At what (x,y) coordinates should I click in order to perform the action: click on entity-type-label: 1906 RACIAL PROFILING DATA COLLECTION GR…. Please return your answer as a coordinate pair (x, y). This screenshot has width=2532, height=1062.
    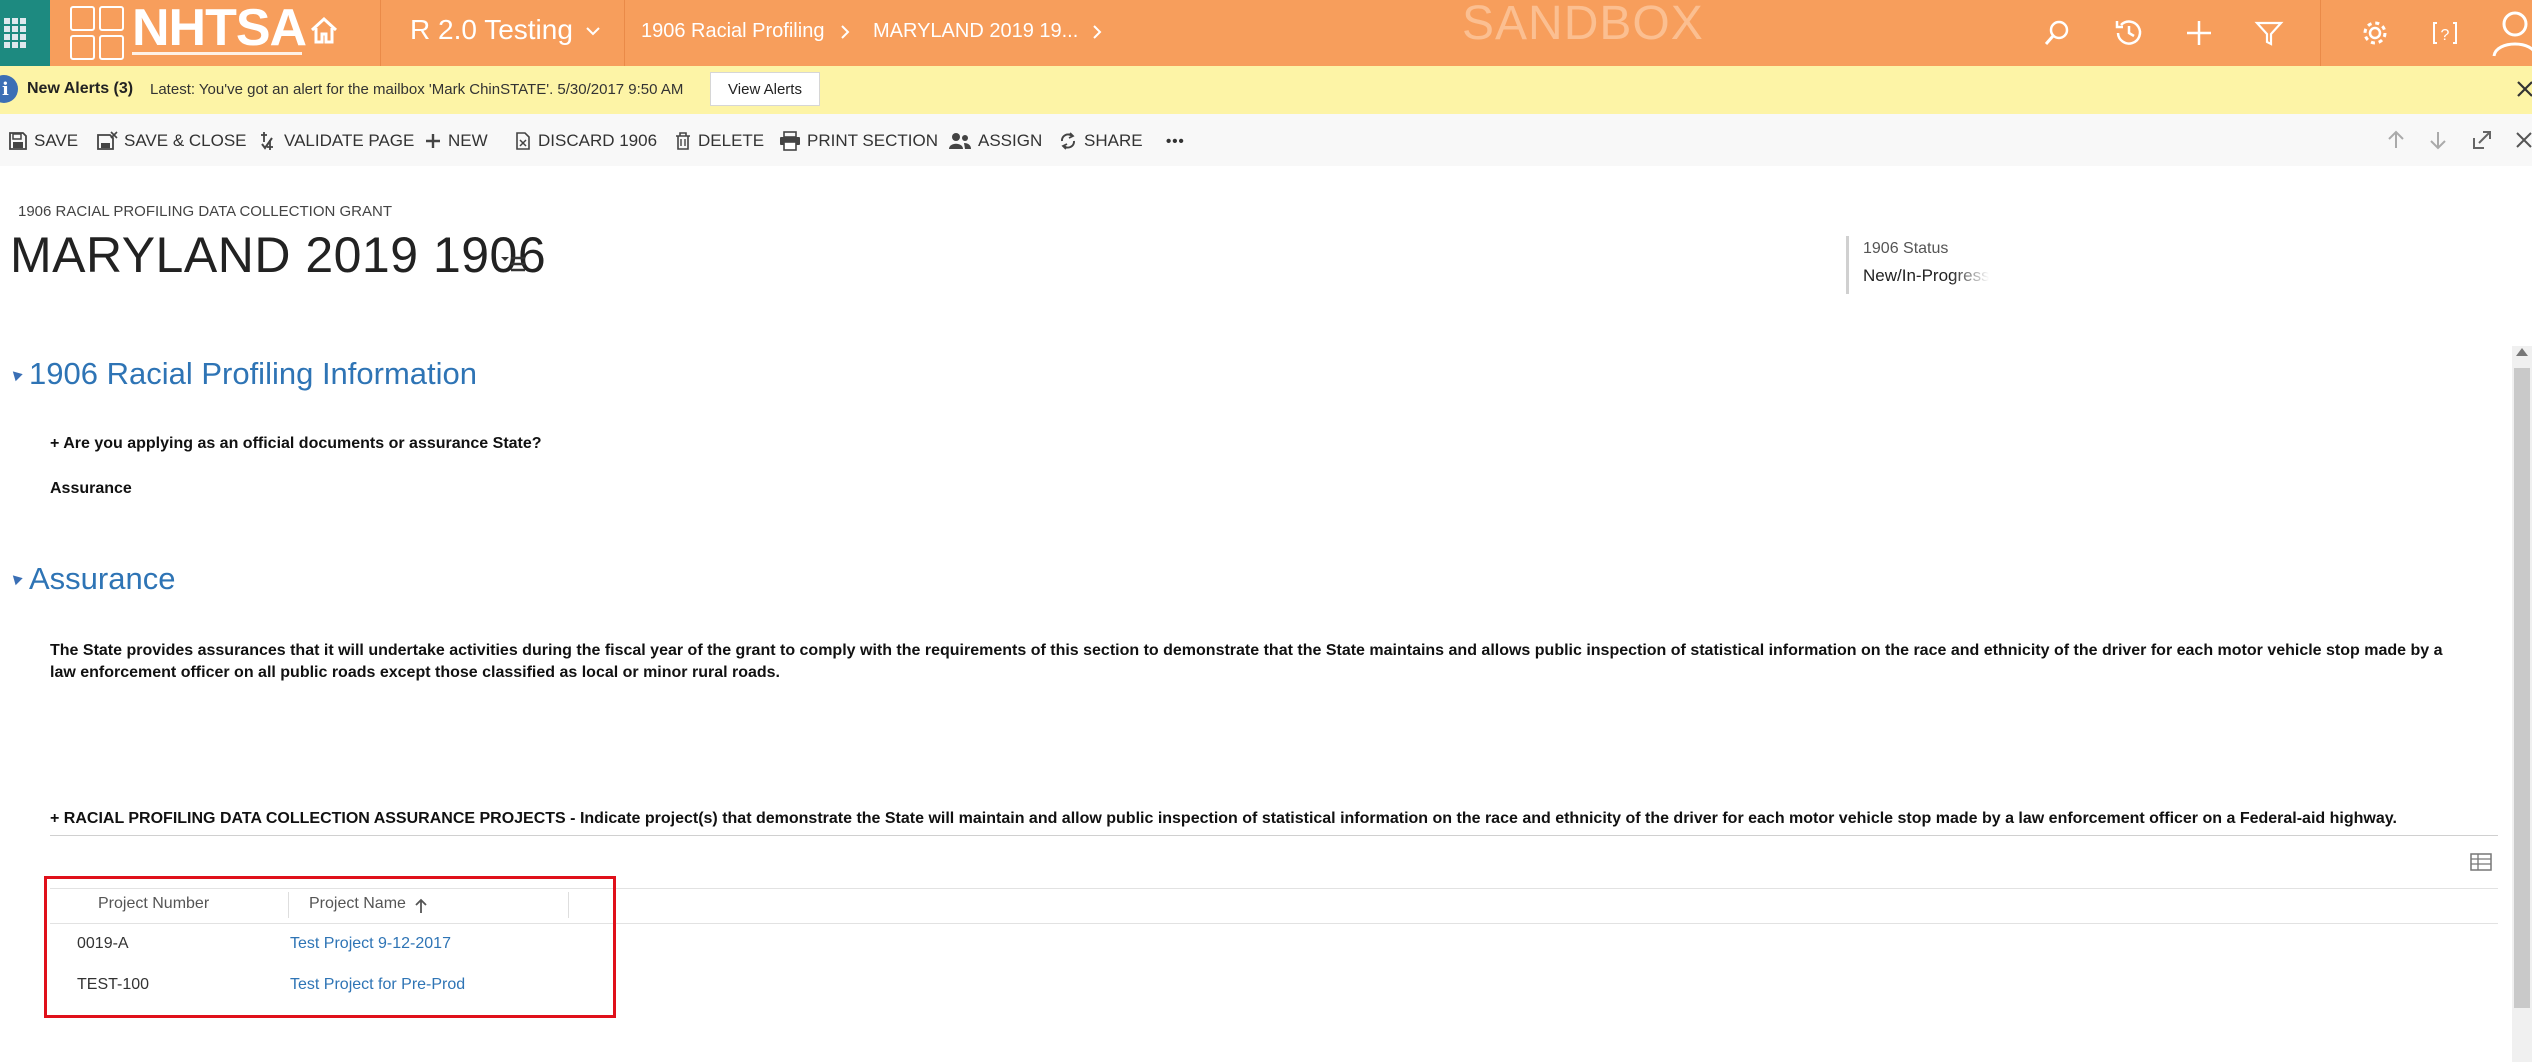
    Looking at the image, I should click on (205, 211).